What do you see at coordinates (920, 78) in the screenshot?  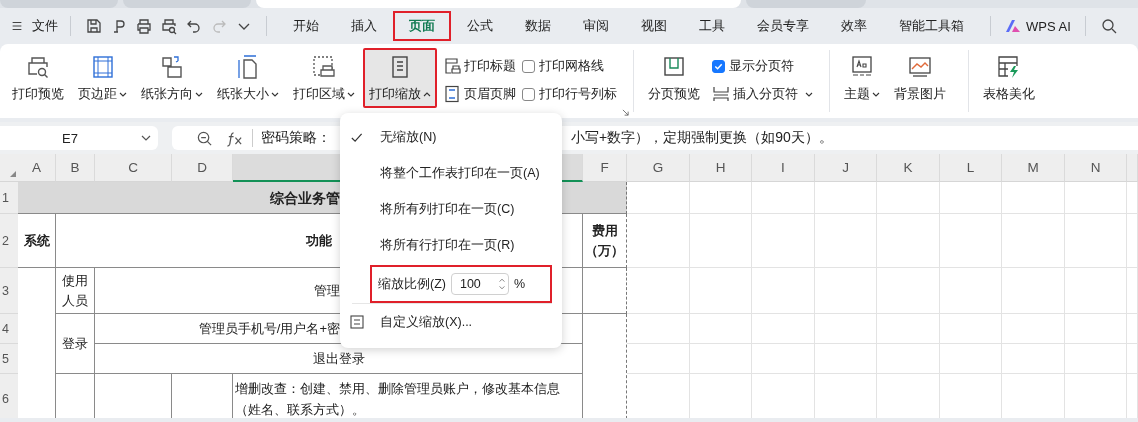 I see `ribbon-button: 背景图片` at bounding box center [920, 78].